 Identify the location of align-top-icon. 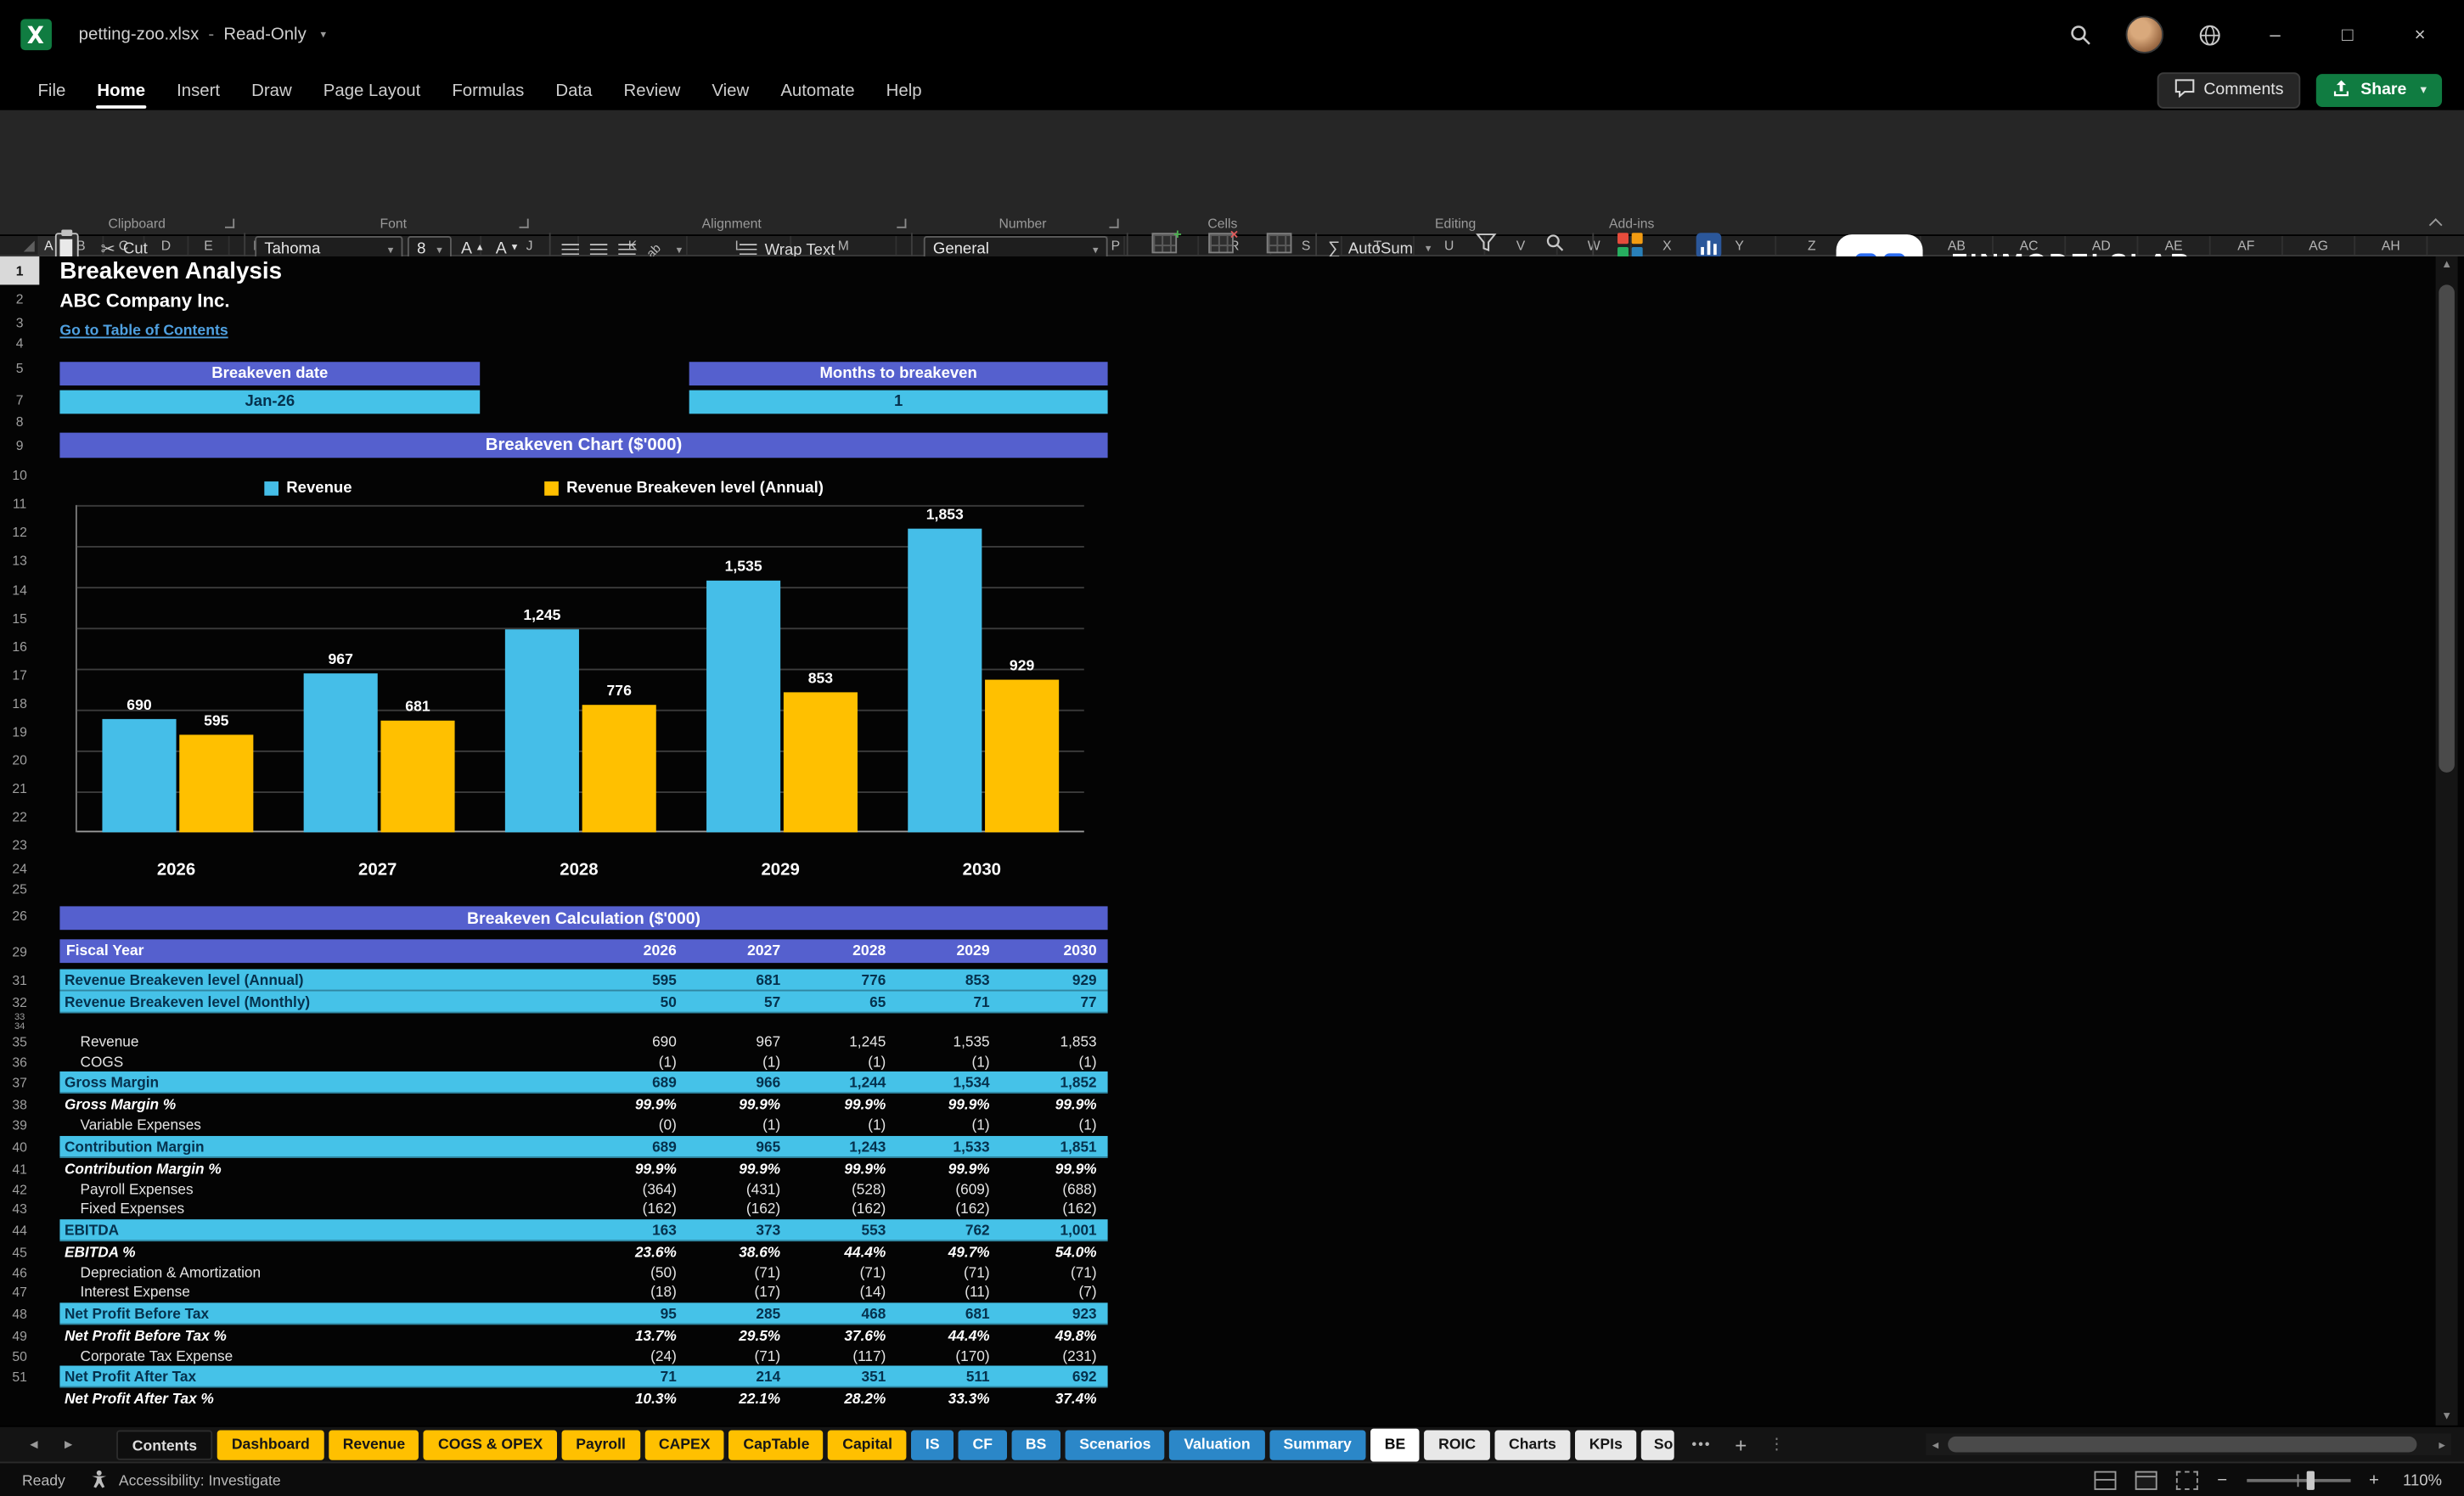
(570, 250).